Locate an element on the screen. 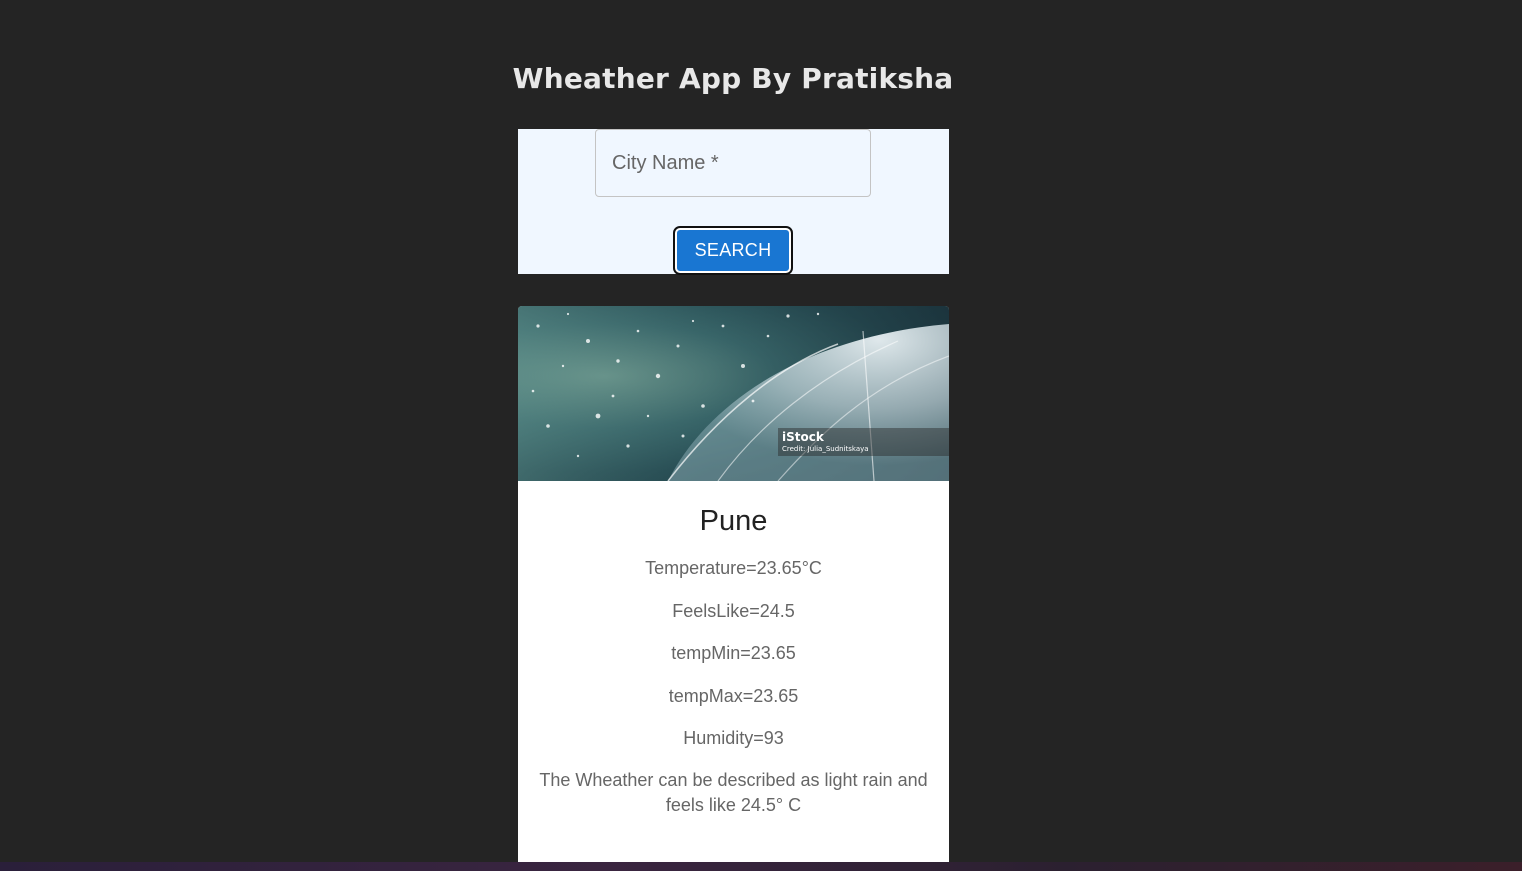  city-name-heading: Pune is located at coordinates (733, 521).